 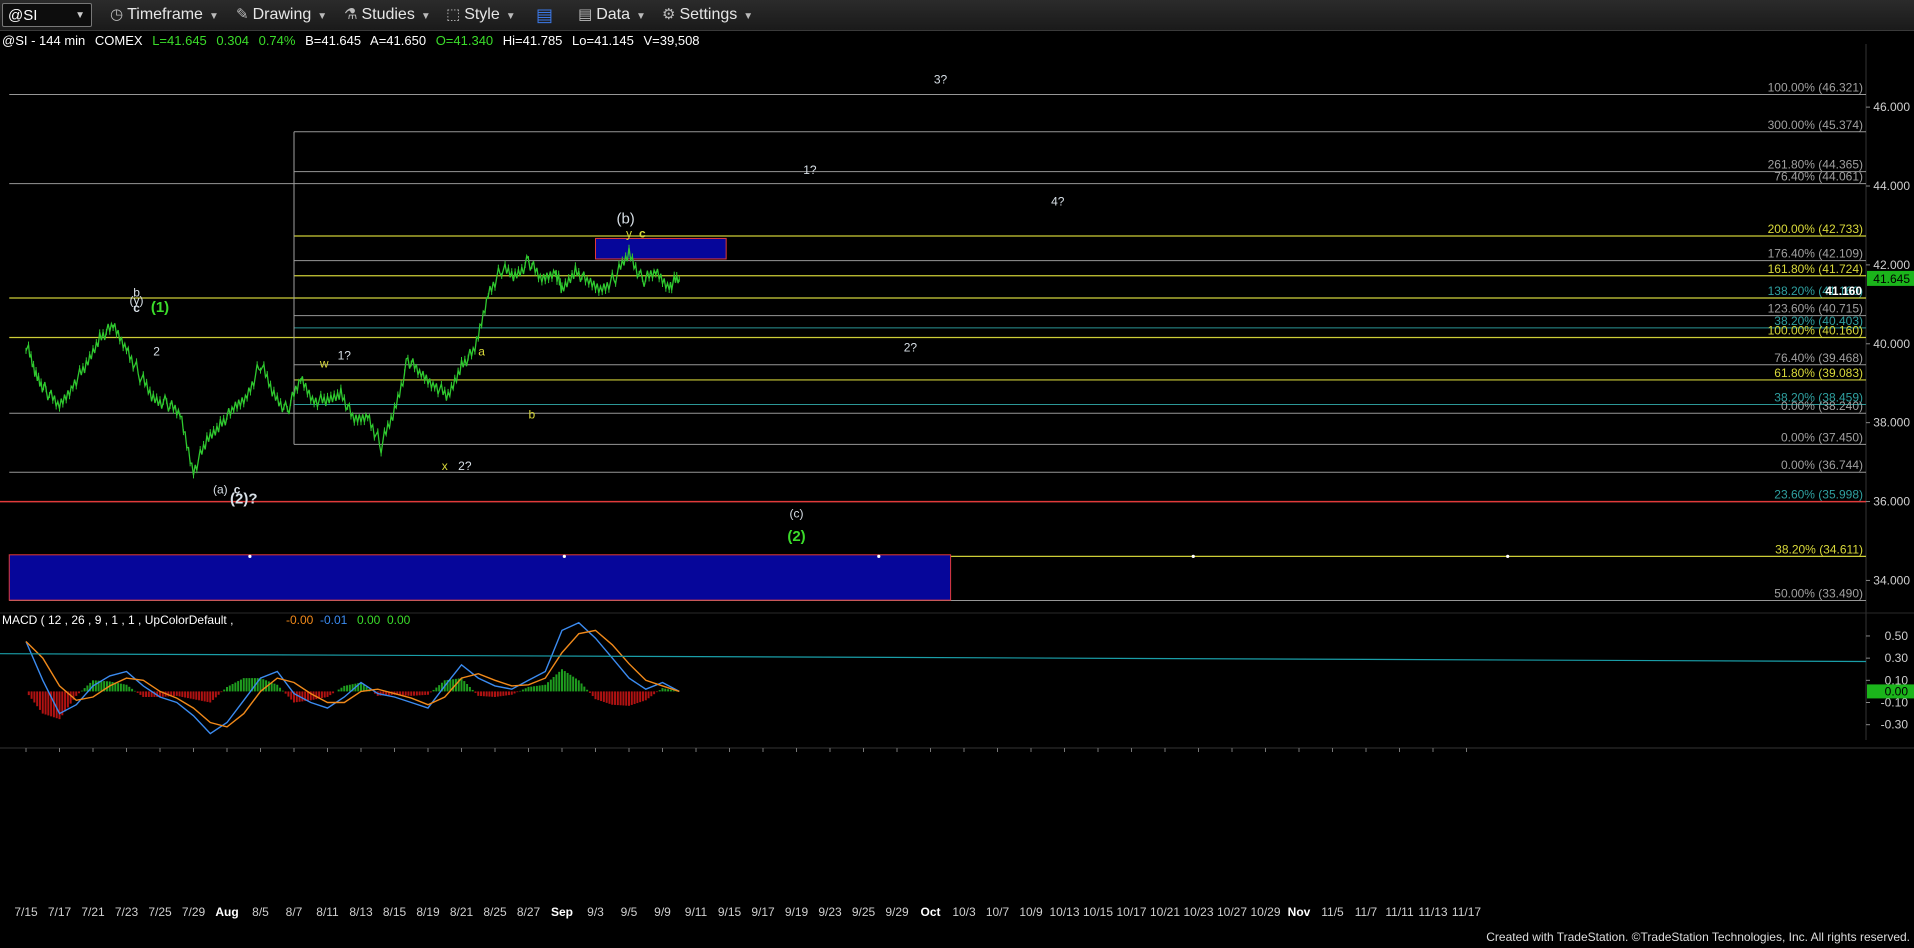 I want to click on macd-hist-value: 0.00, so click(x=369, y=620).